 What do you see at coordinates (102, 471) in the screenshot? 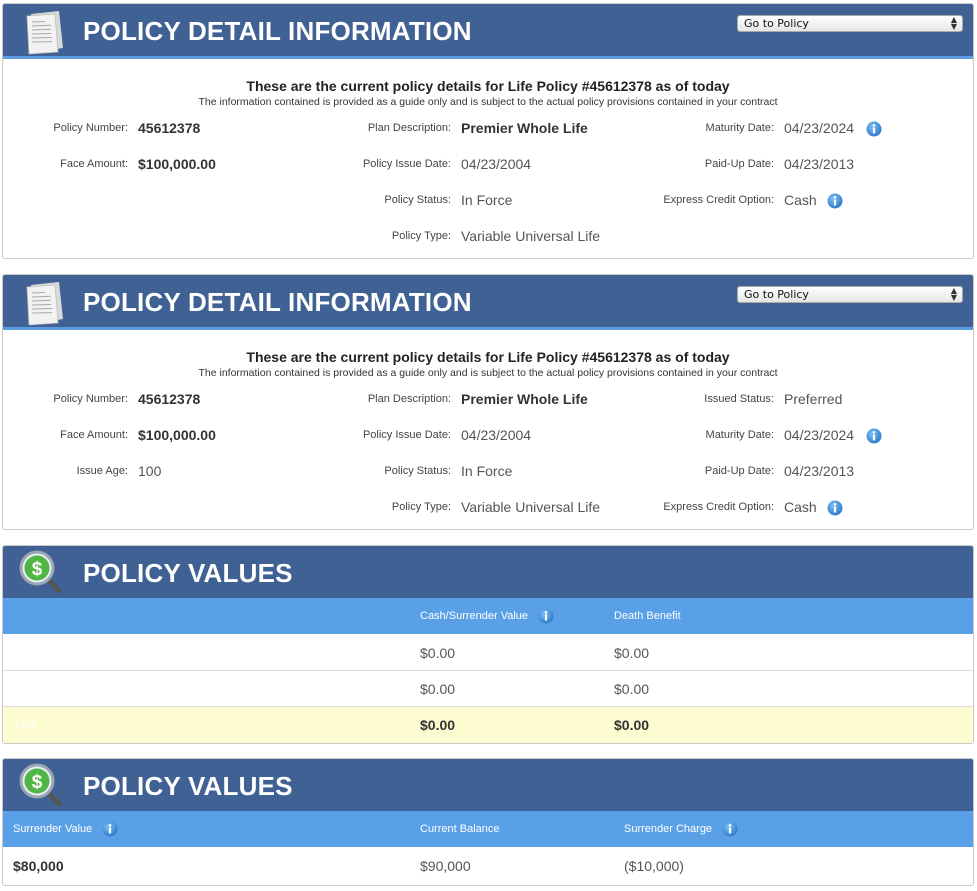
I see `issue-age-label: Issue Age:` at bounding box center [102, 471].